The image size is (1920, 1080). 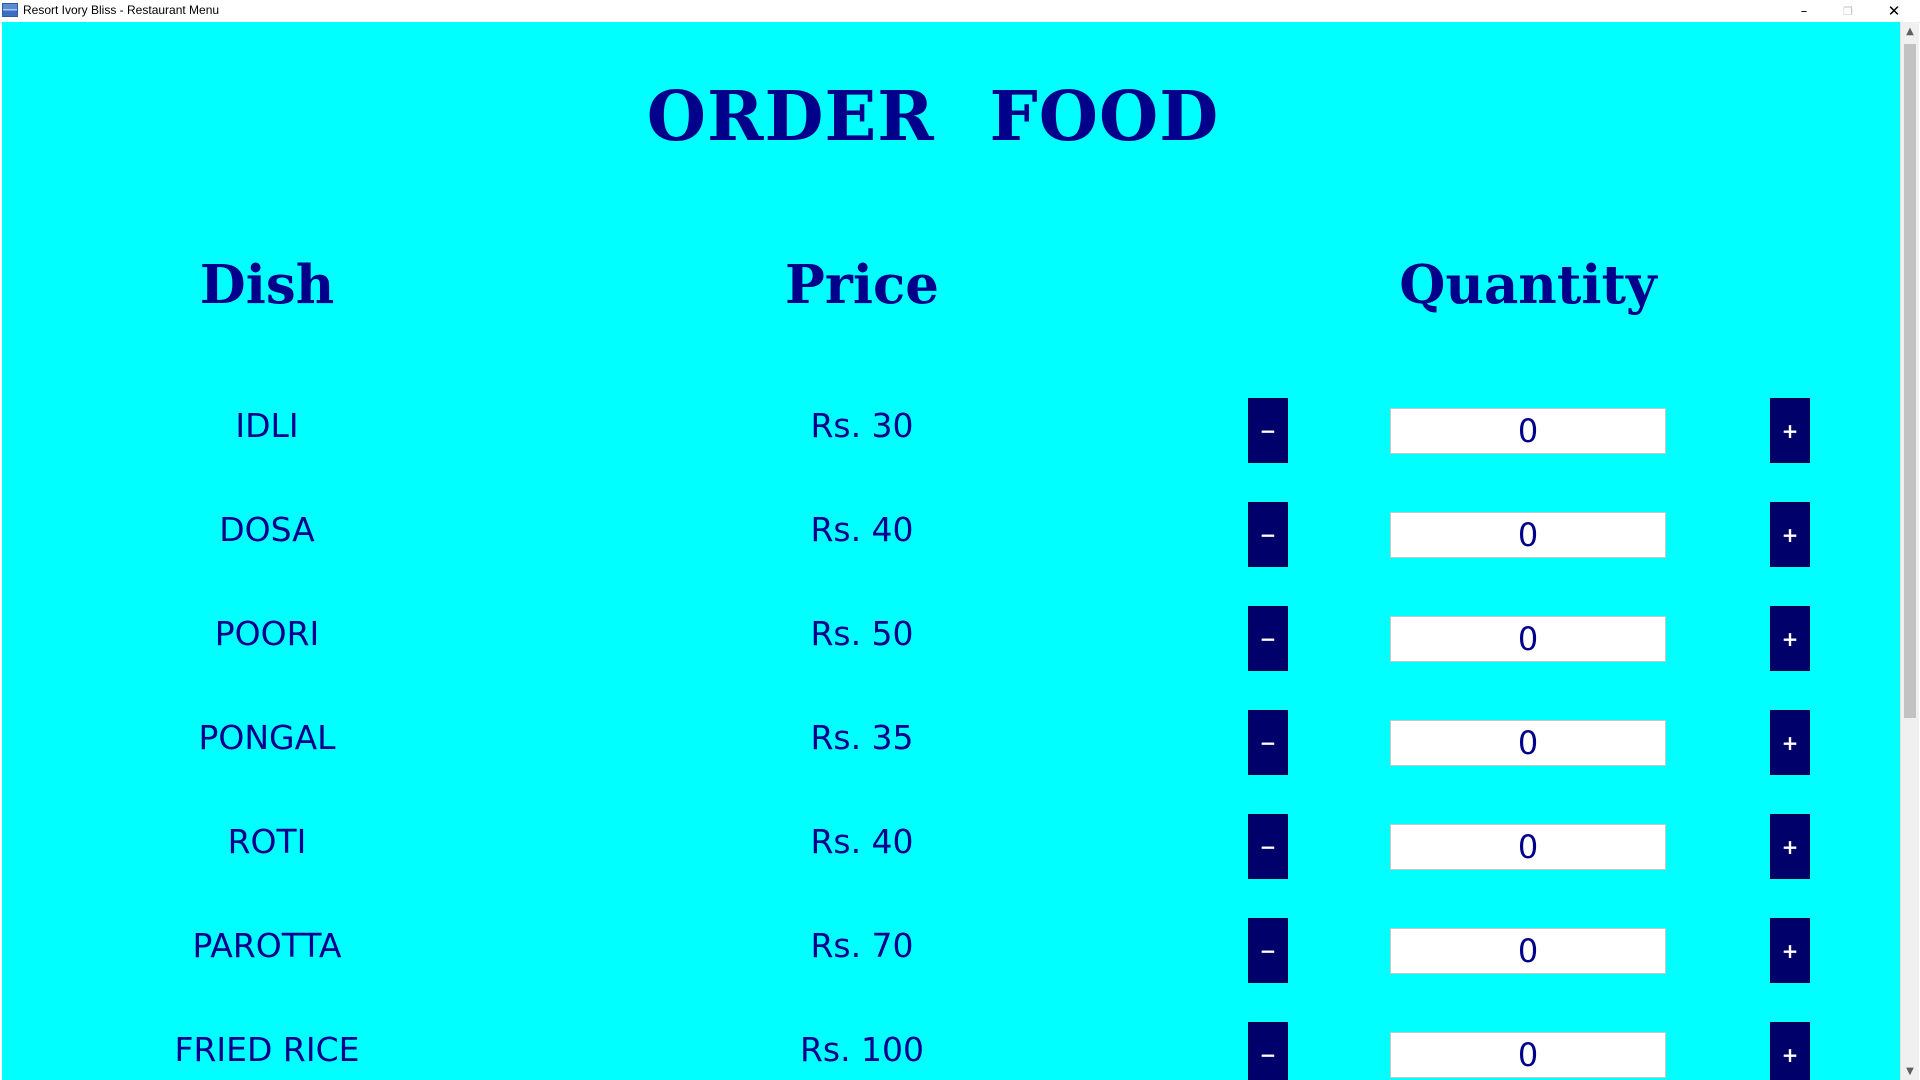 What do you see at coordinates (267, 737) in the screenshot?
I see `dish-name: PONGAL` at bounding box center [267, 737].